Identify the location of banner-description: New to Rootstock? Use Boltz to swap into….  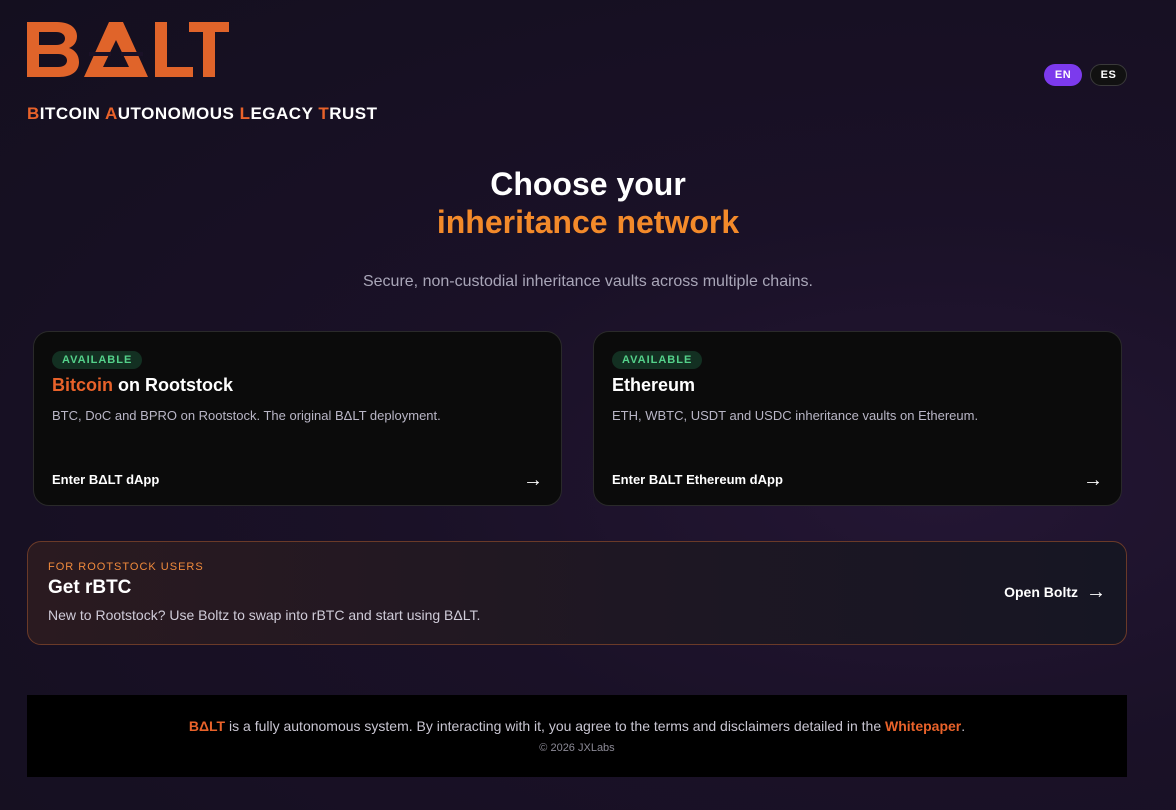
(264, 615).